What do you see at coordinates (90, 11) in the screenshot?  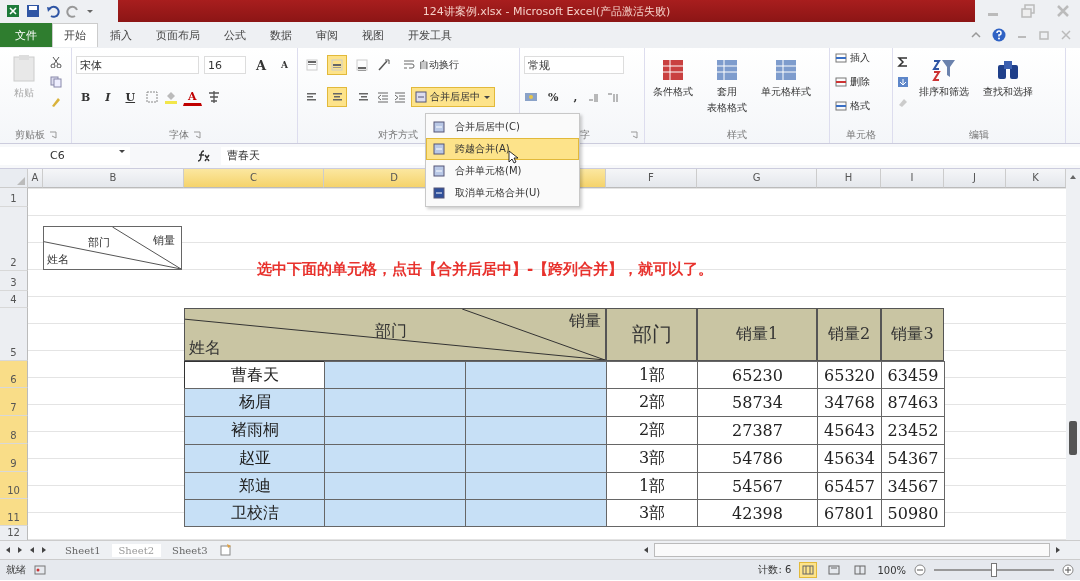 I see `customize-caret-icon` at bounding box center [90, 11].